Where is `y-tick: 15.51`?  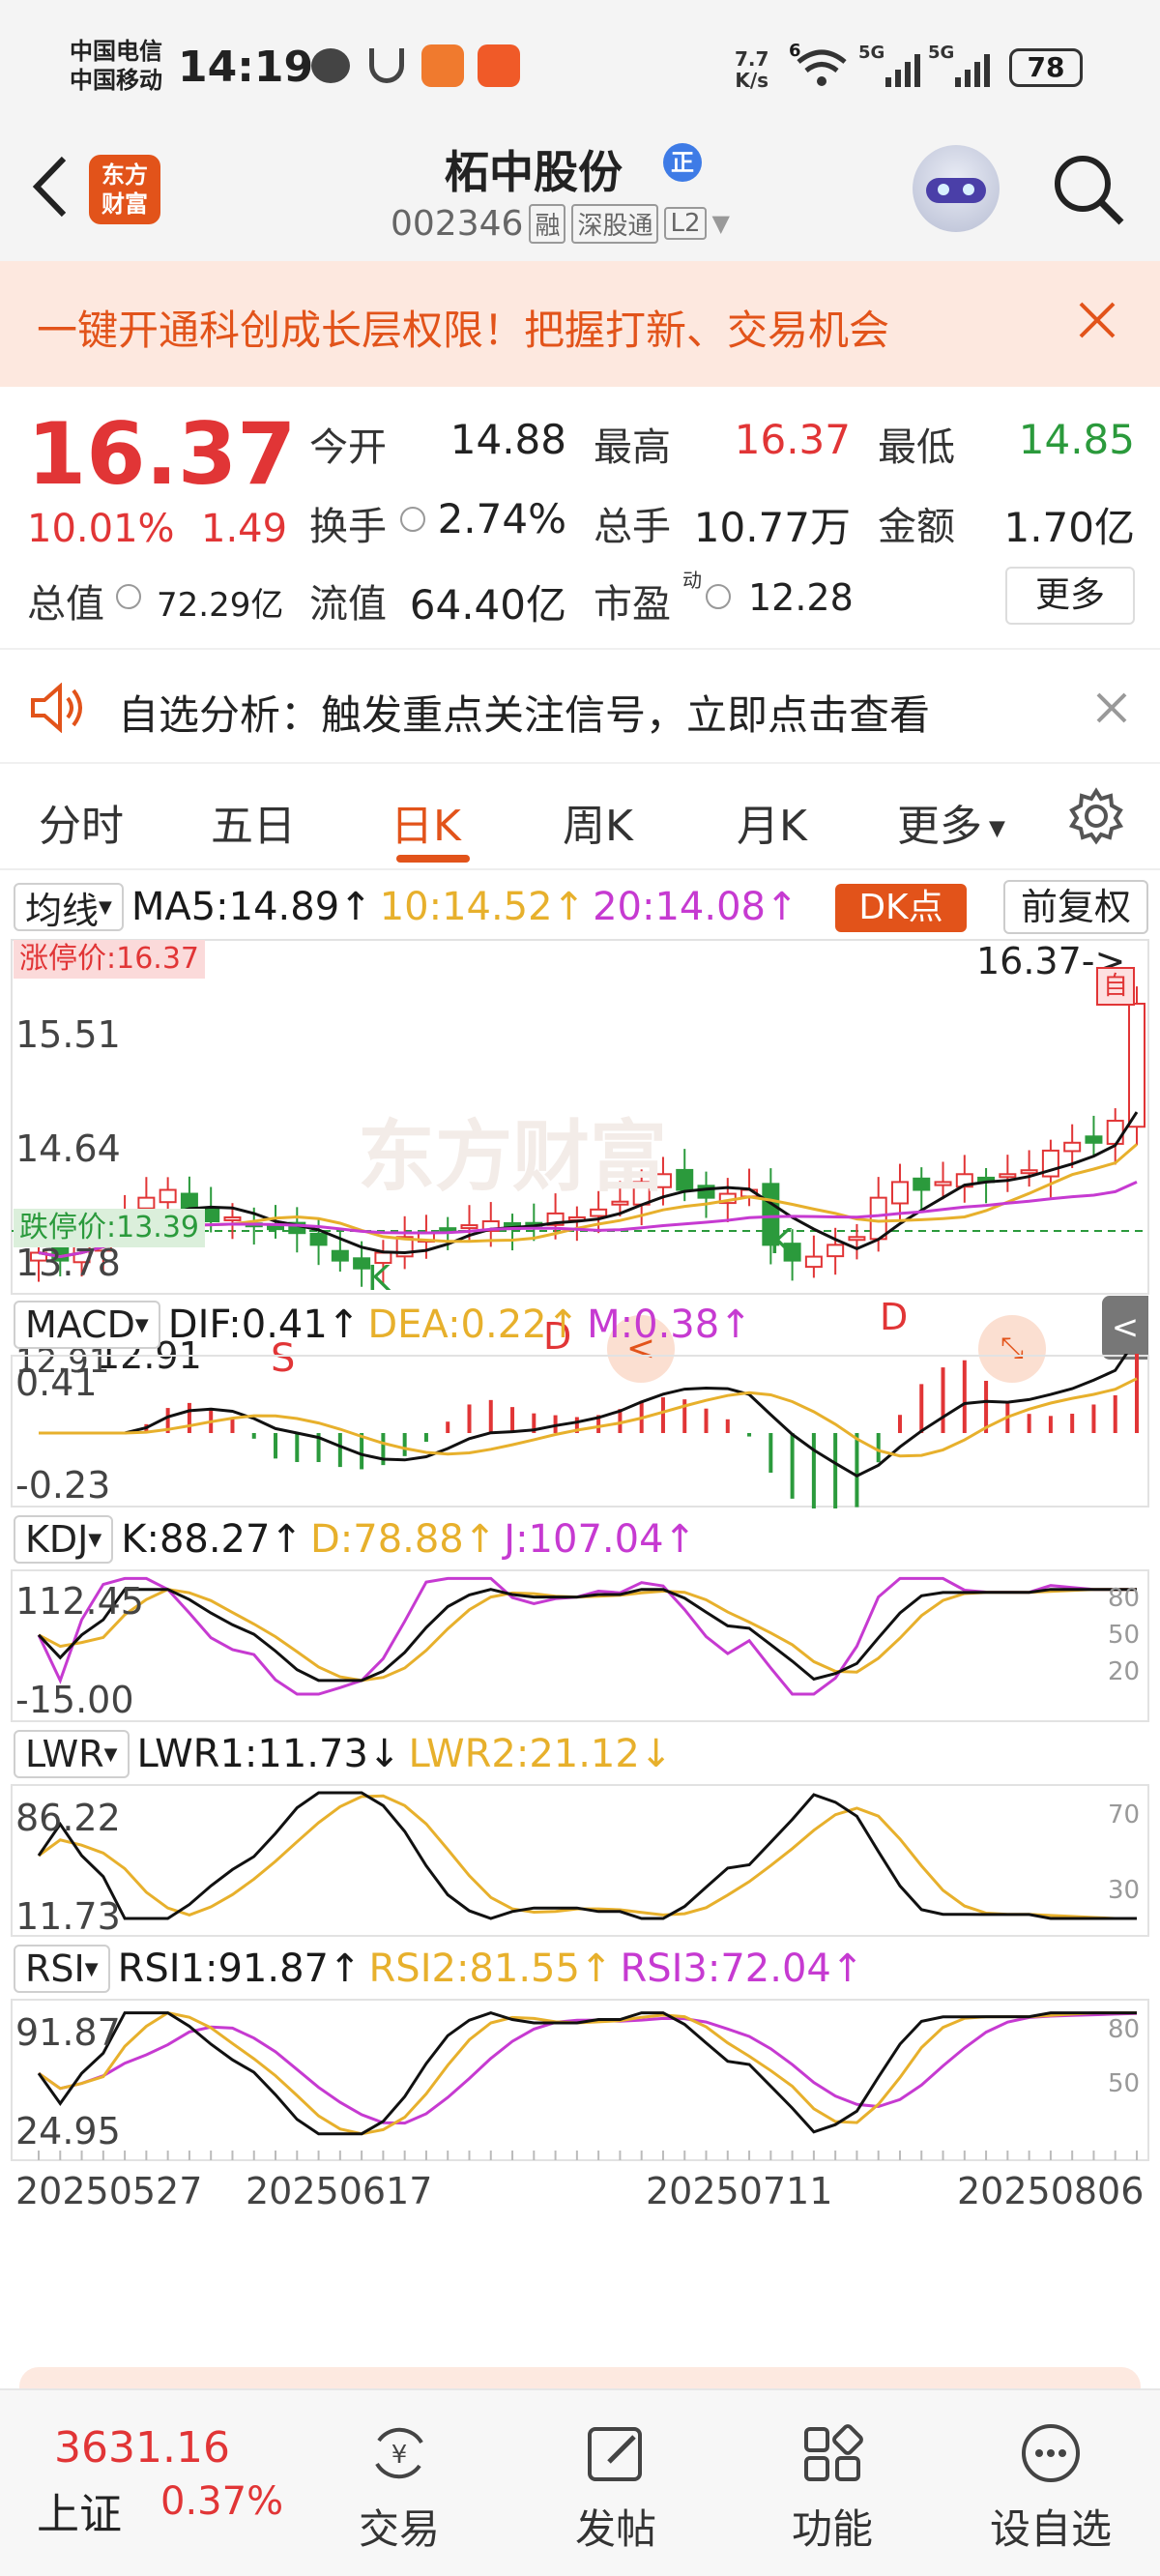
y-tick: 15.51 is located at coordinates (68, 1034).